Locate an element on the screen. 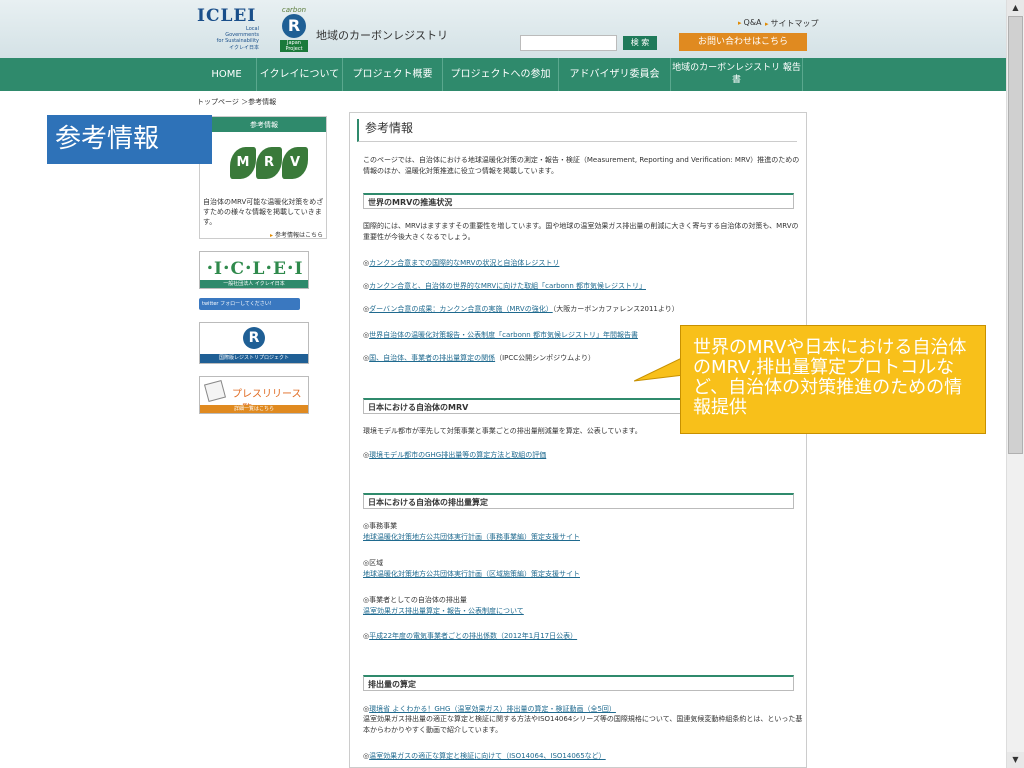 This screenshot has width=1024, height=768. nav-item-participation: プロジェクトへの参加 is located at coordinates (501, 74).